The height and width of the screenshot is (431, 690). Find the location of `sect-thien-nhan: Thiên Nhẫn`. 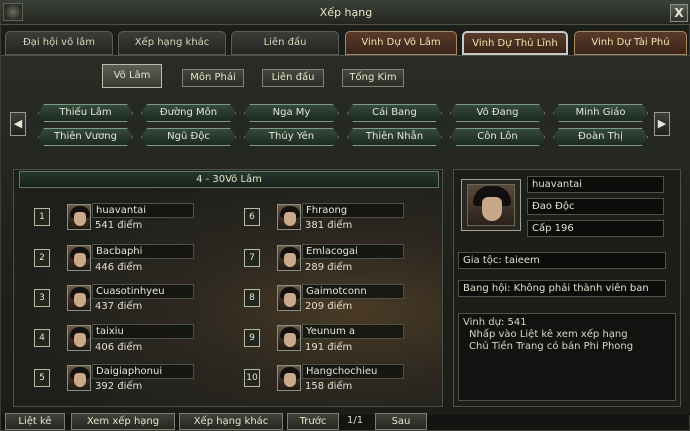

sect-thien-nhan: Thiên Nhẫn is located at coordinates (394, 137).